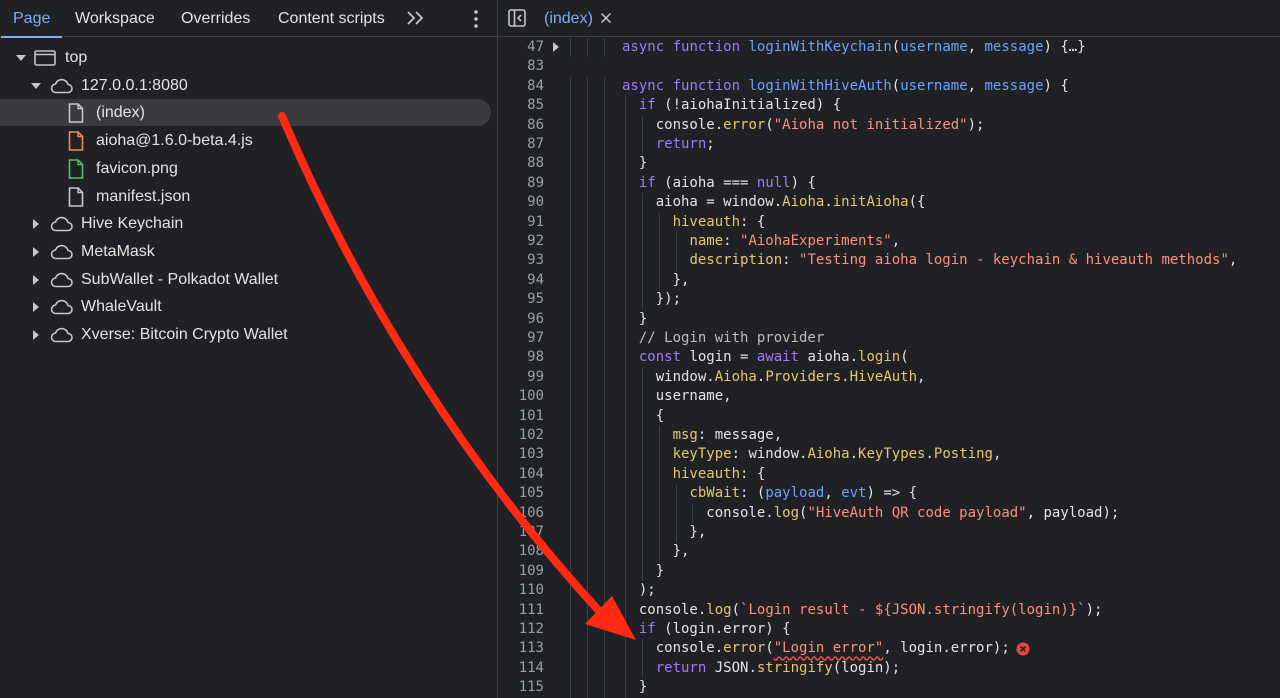 The width and height of the screenshot is (1280, 698). Describe the element at coordinates (521, 319) in the screenshot. I see `line-number: 96` at that location.